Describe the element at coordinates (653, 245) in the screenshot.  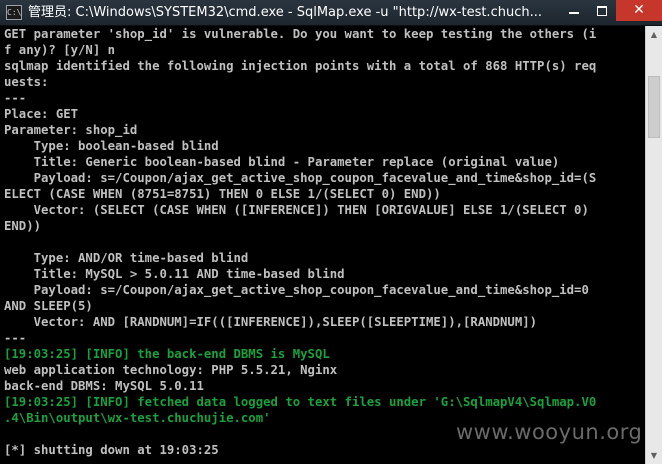
I see `vertical-scrollbar: ▲ ▼` at that location.